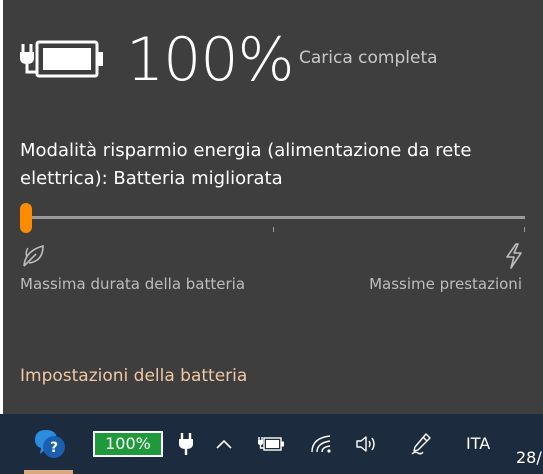  I want to click on battery-percentage: 100%, so click(210, 60).